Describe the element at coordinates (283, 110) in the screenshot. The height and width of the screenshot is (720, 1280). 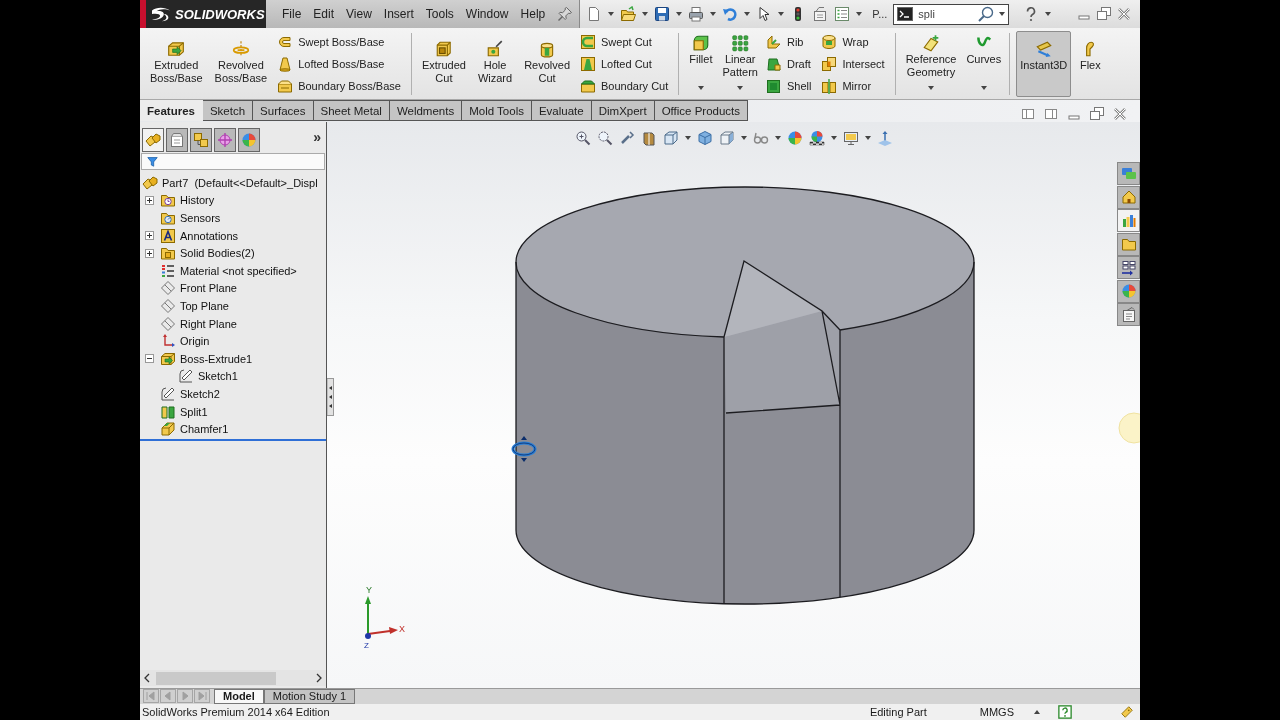
I see `command-tab: Surfaces` at that location.